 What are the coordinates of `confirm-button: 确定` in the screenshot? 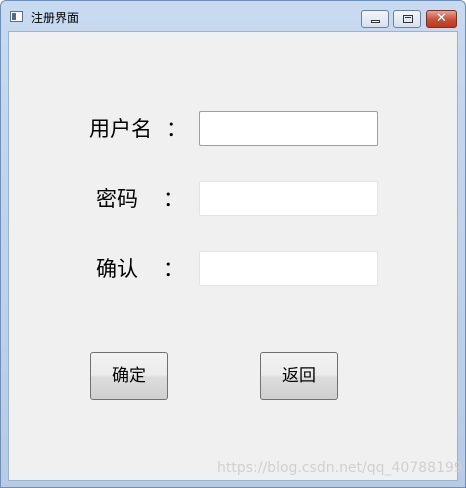 It's located at (129, 376).